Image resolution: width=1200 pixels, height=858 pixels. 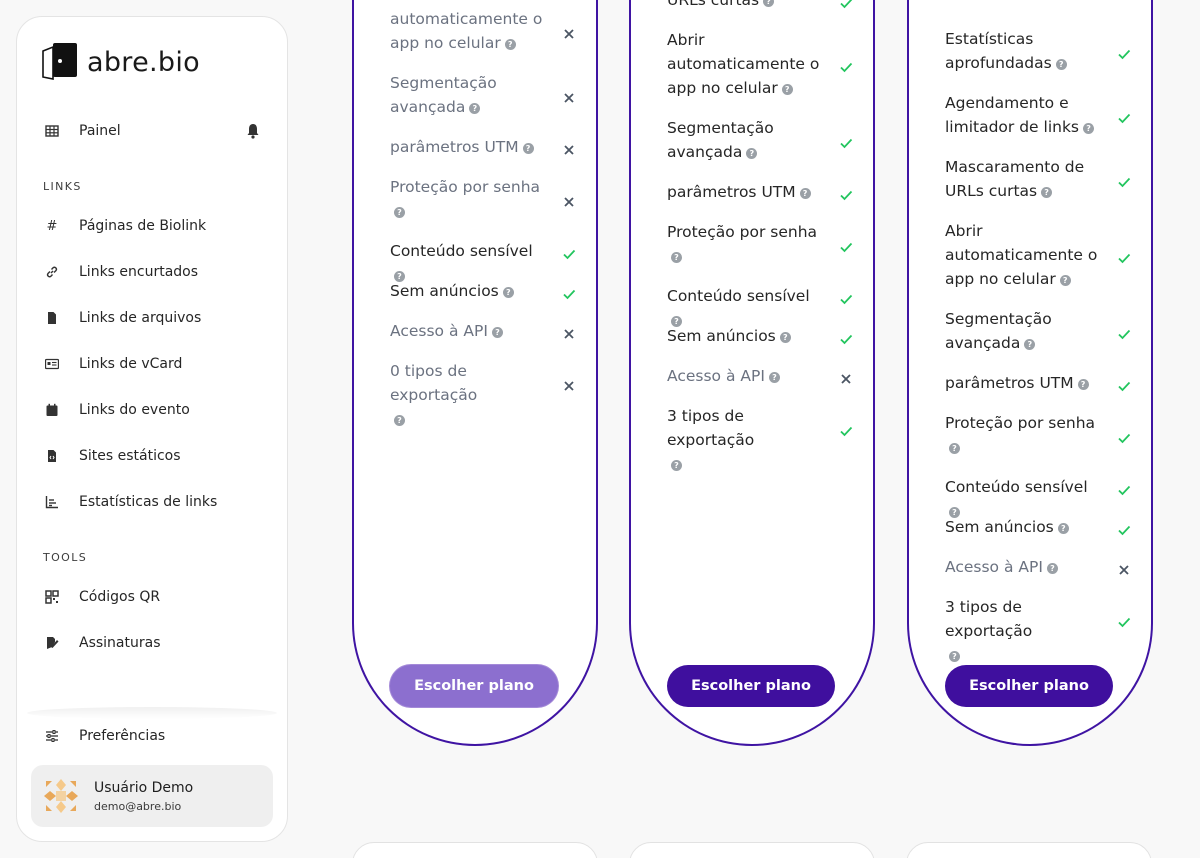 I want to click on chart-icon, so click(x=52, y=502).